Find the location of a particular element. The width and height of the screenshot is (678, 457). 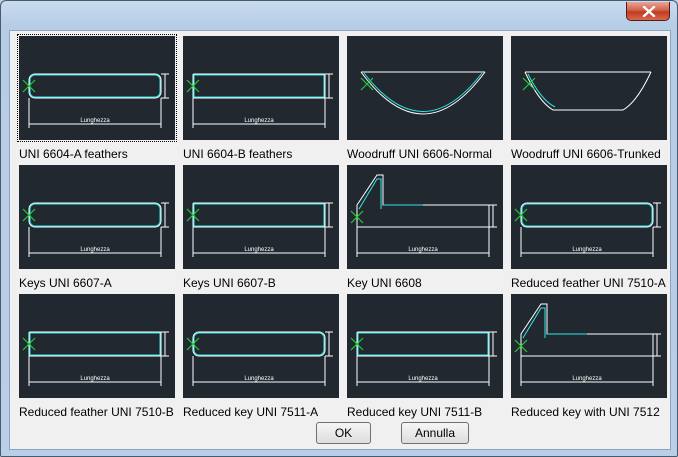

key-type-label: Reduced feather UNI 7510-B is located at coordinates (96, 412).